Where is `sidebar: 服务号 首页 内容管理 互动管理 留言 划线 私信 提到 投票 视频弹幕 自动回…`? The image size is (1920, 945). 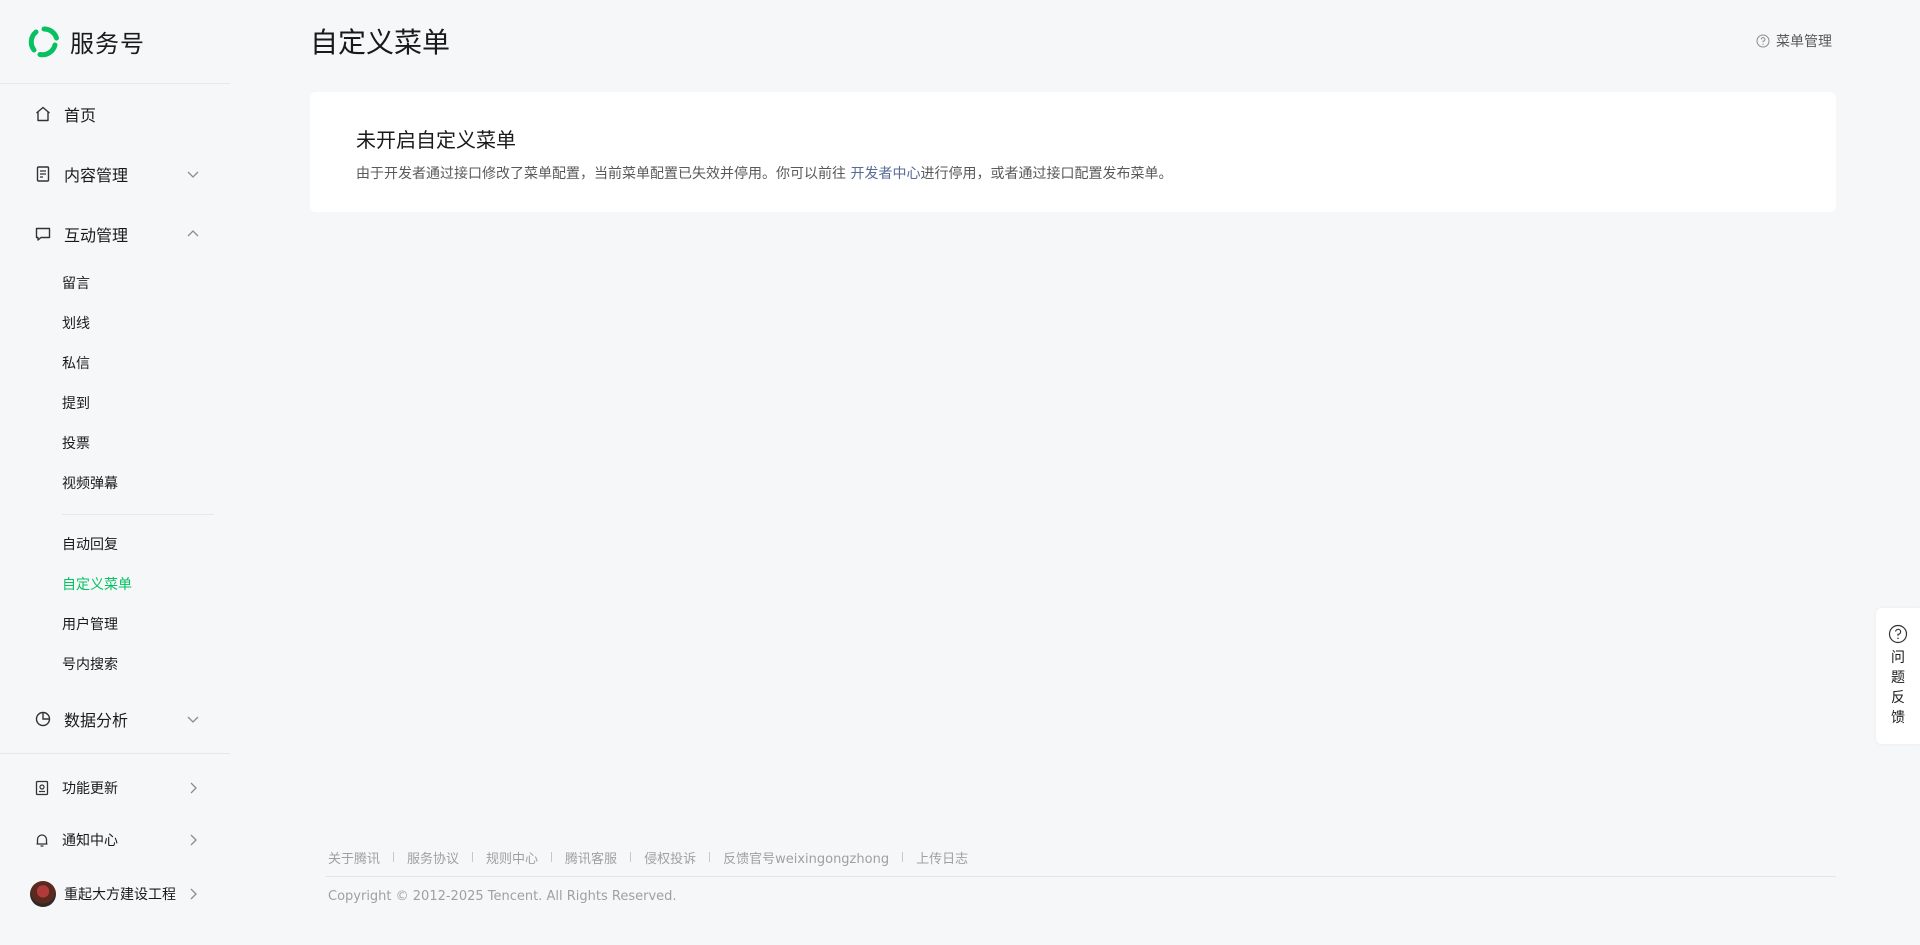 sidebar: 服务号 首页 内容管理 互动管理 留言 划线 私信 提到 投票 视频弹幕 自动回… is located at coordinates (115, 472).